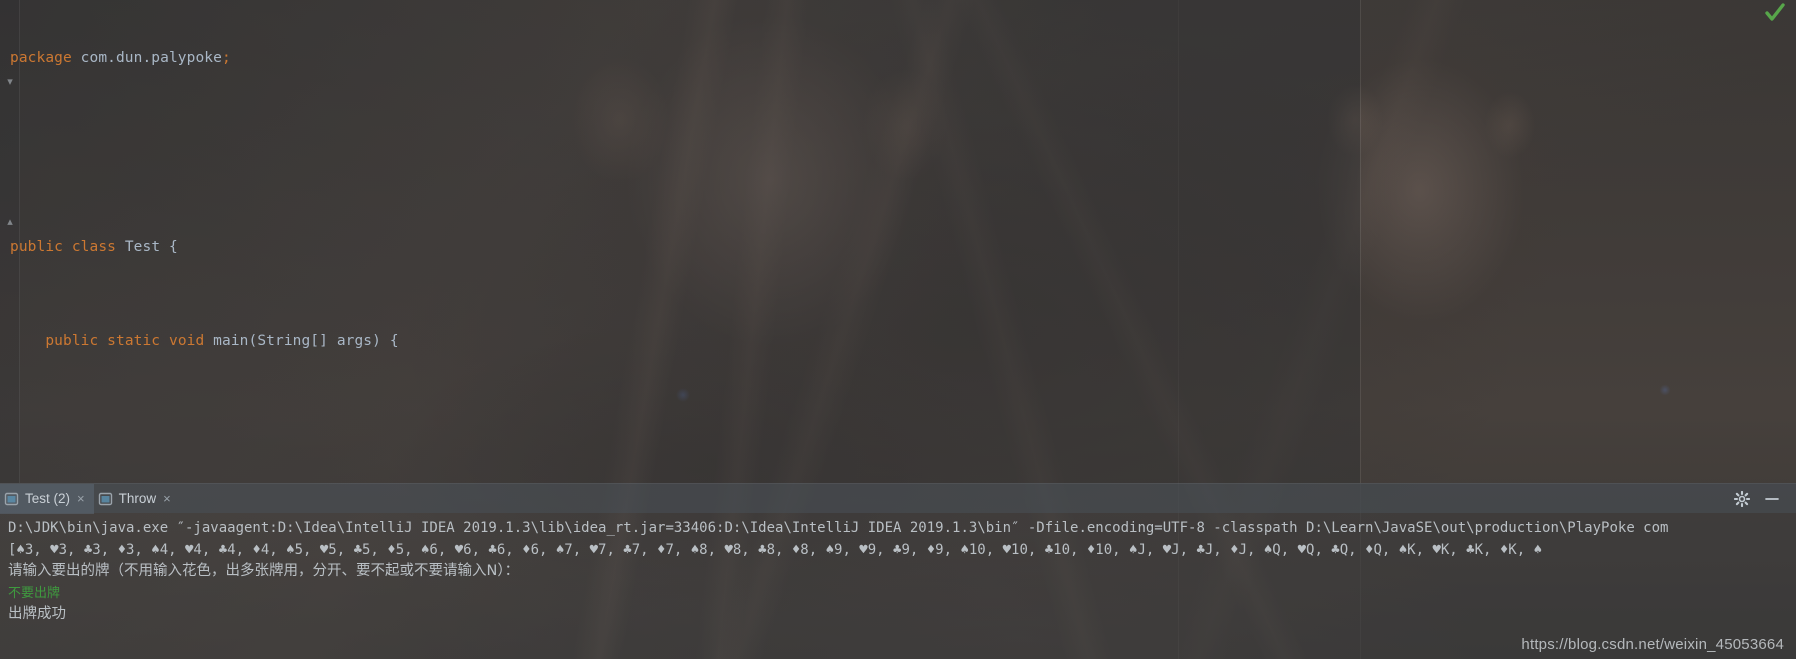 This screenshot has width=1796, height=659. I want to click on run-tab-label: Test (2), so click(48, 498).